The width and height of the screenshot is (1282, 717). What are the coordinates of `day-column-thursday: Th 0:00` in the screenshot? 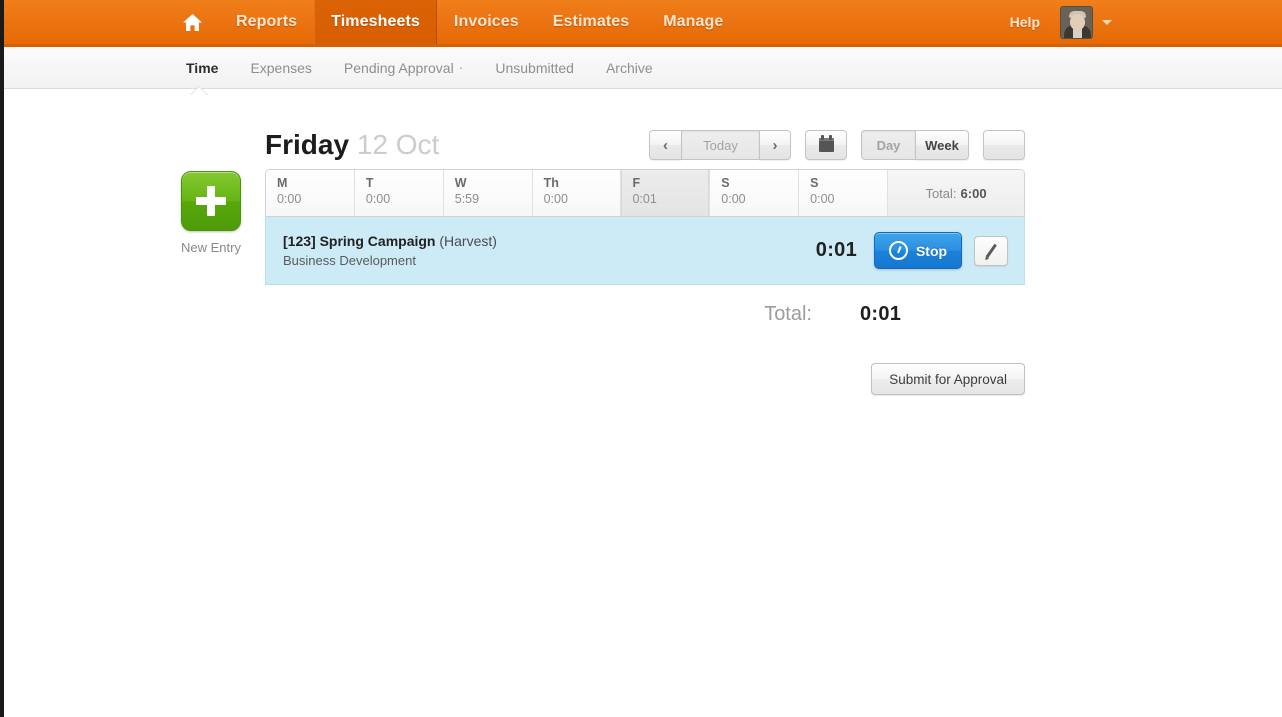 It's located at (577, 193).